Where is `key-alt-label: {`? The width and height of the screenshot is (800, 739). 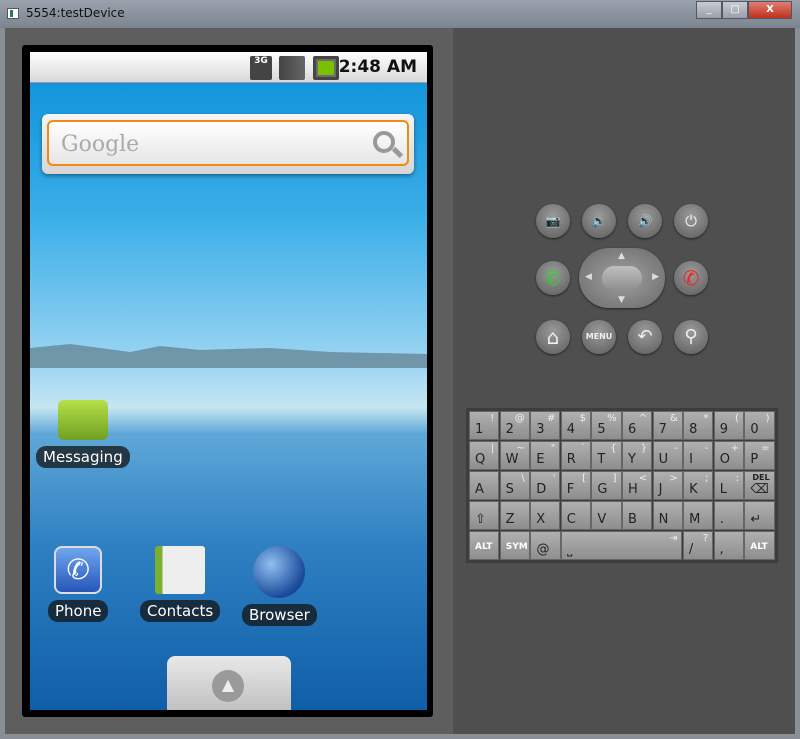 key-alt-label: { is located at coordinates (613, 448).